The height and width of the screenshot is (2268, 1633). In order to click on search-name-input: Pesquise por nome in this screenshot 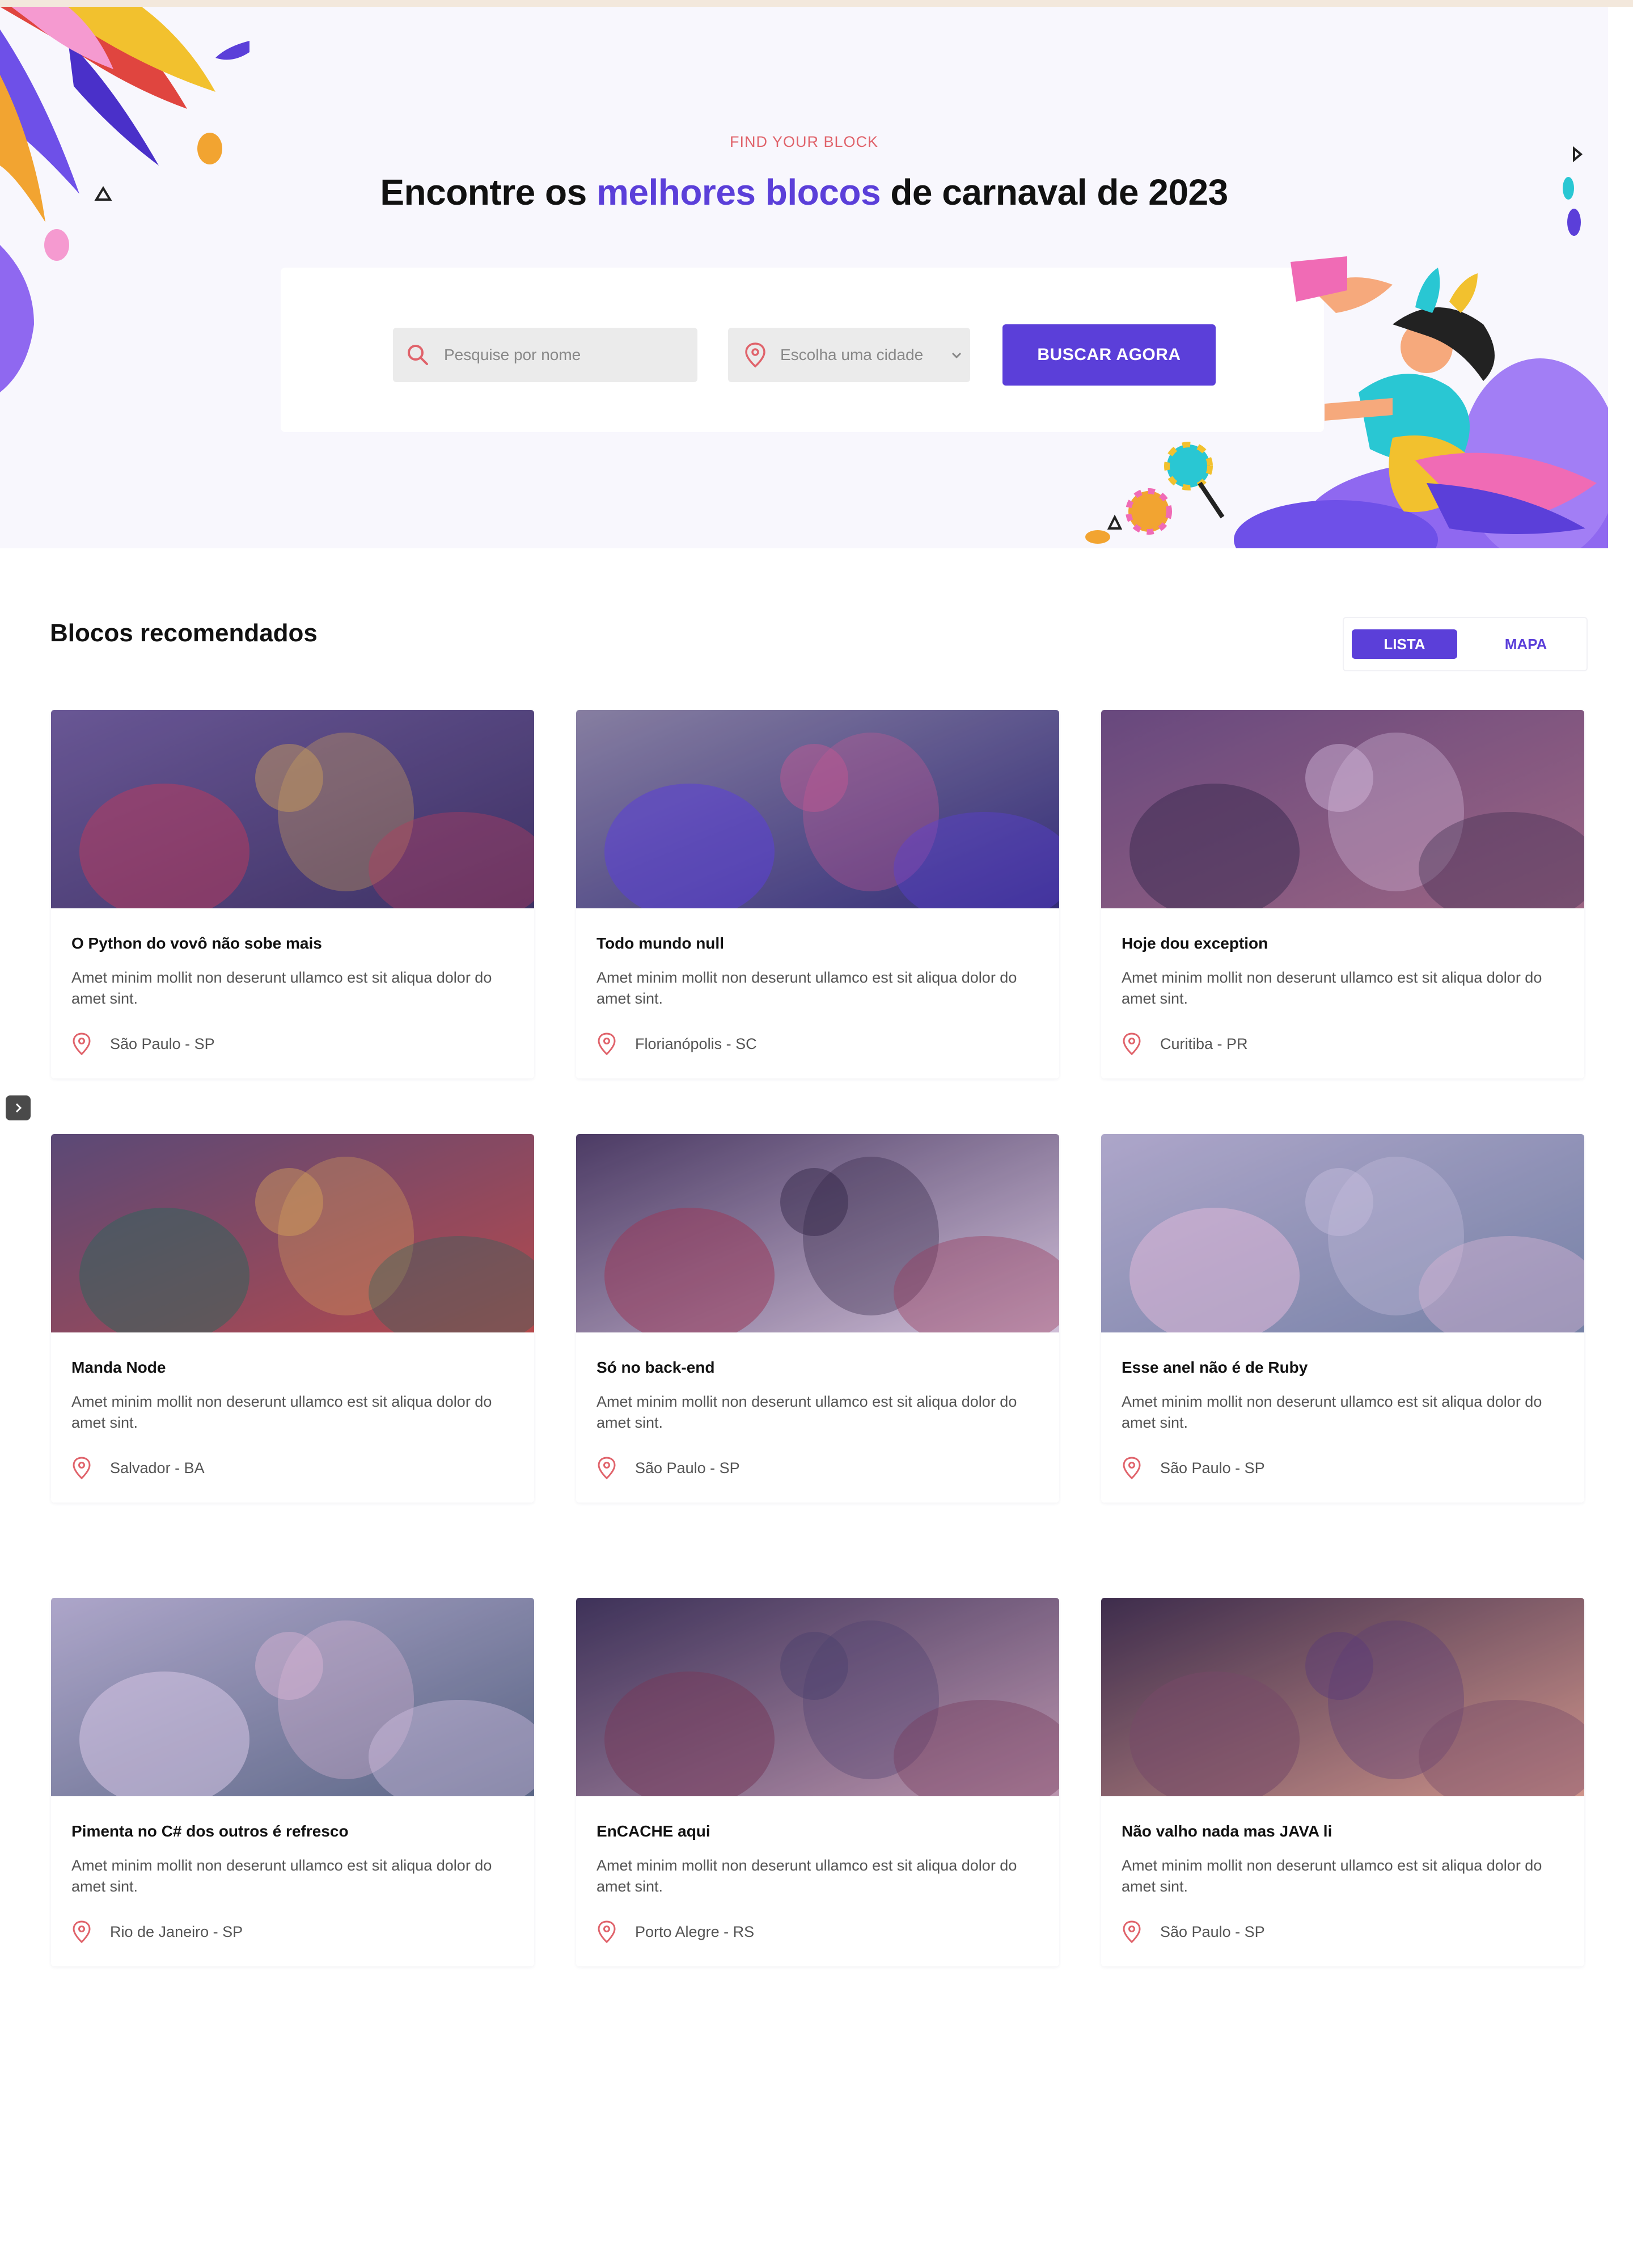, I will do `click(545, 355)`.